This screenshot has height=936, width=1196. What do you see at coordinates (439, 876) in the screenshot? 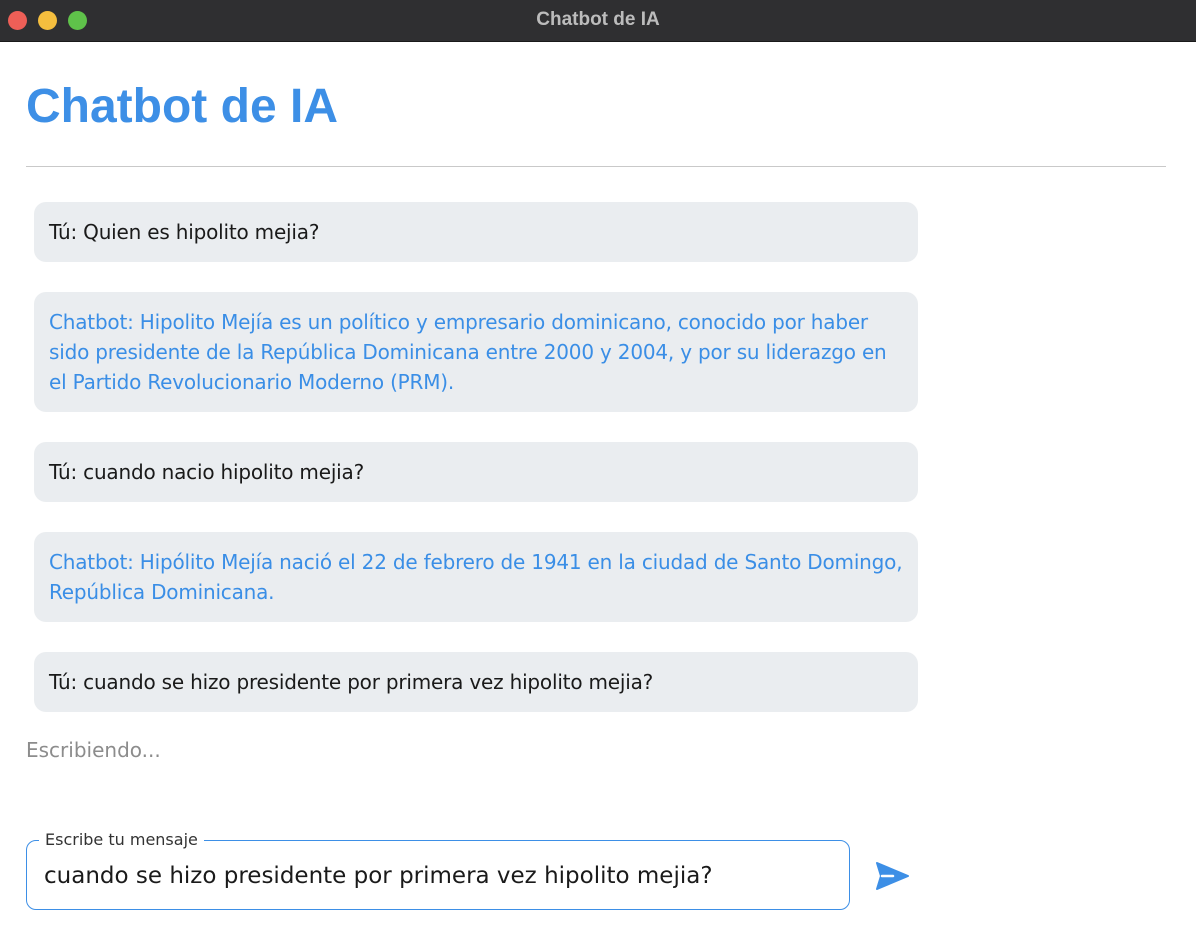
I see `message-input` at bounding box center [439, 876].